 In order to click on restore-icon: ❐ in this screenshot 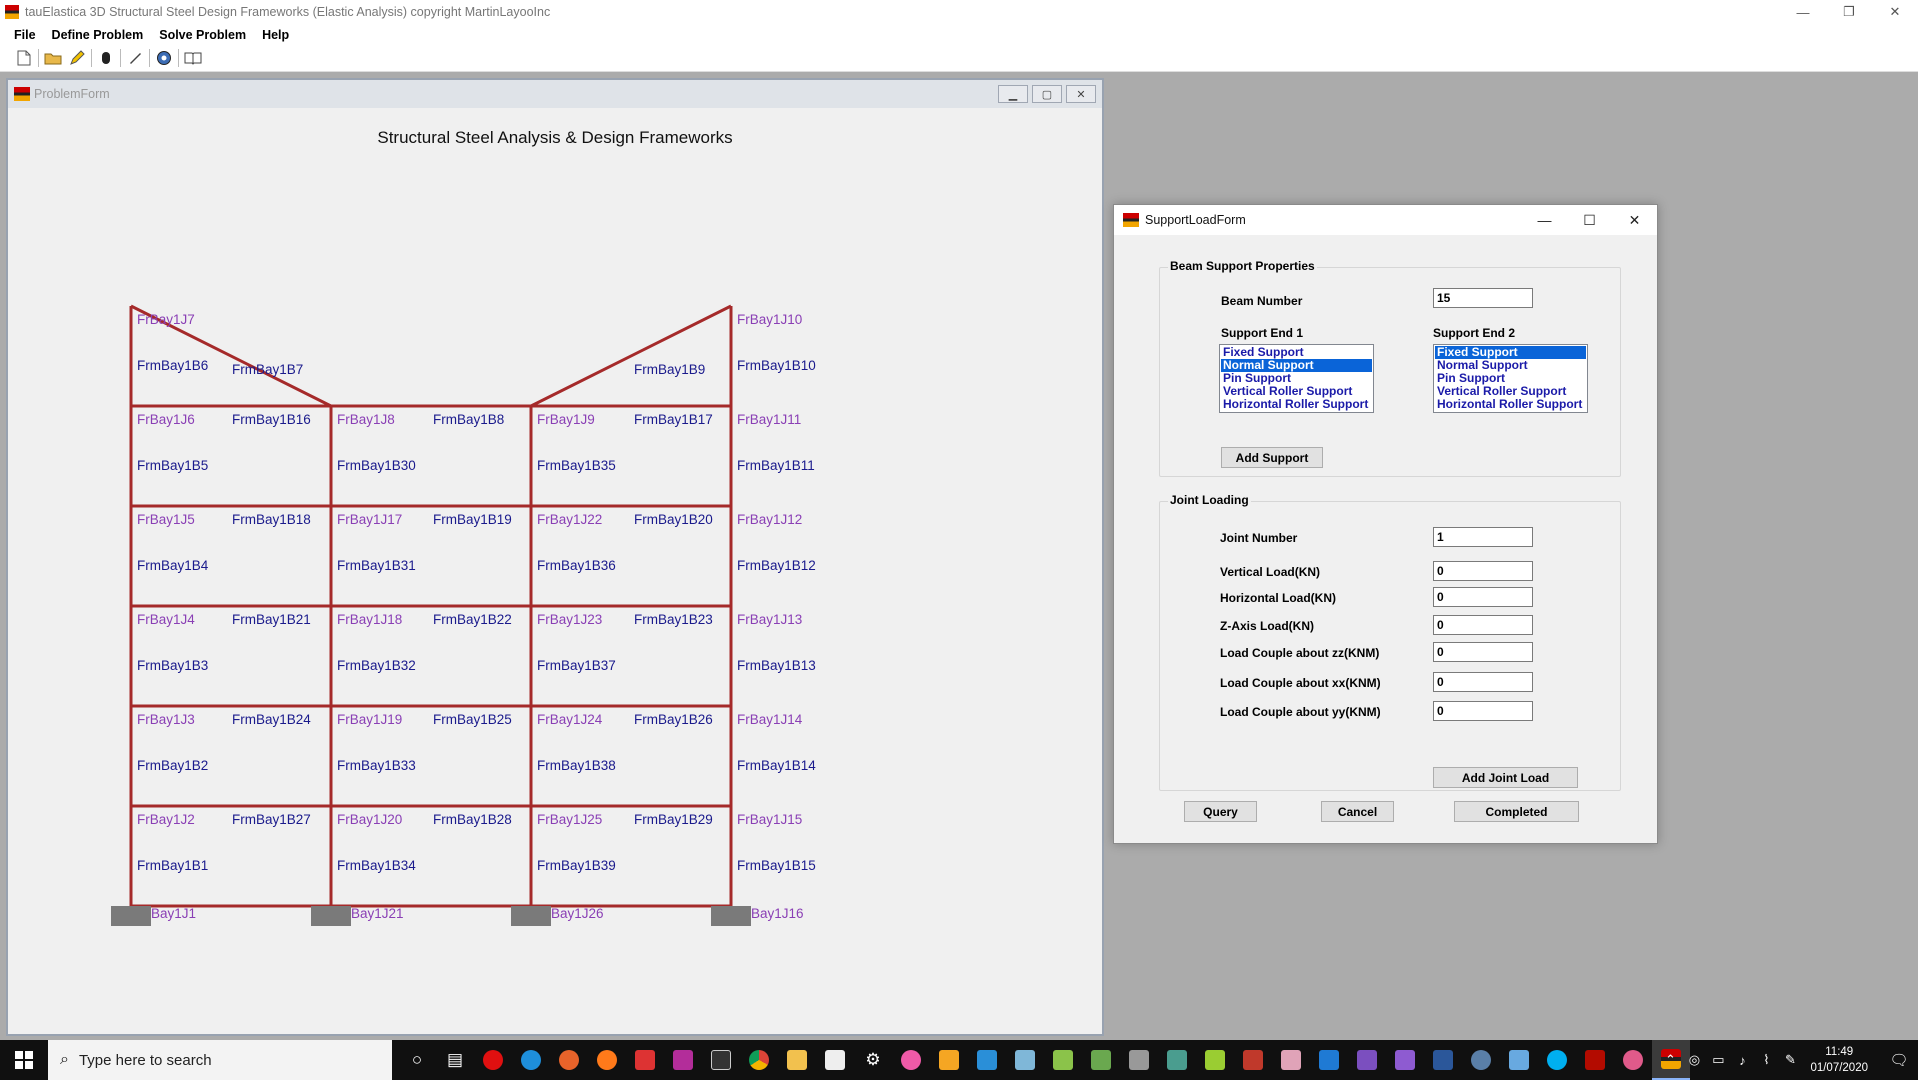, I will do `click(1849, 12)`.